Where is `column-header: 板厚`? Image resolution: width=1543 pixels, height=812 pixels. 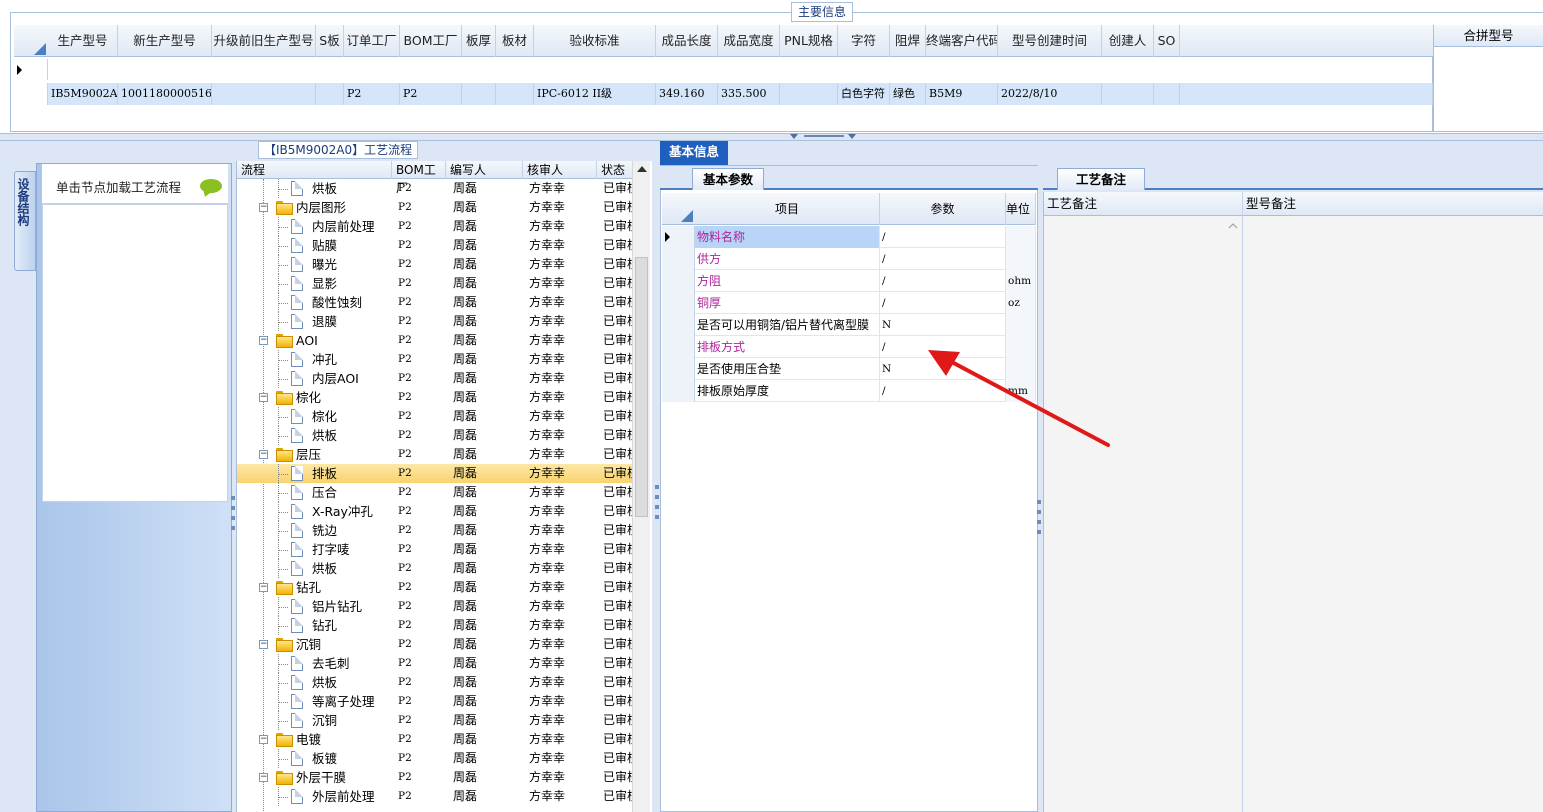 column-header: 板厚 is located at coordinates (479, 41).